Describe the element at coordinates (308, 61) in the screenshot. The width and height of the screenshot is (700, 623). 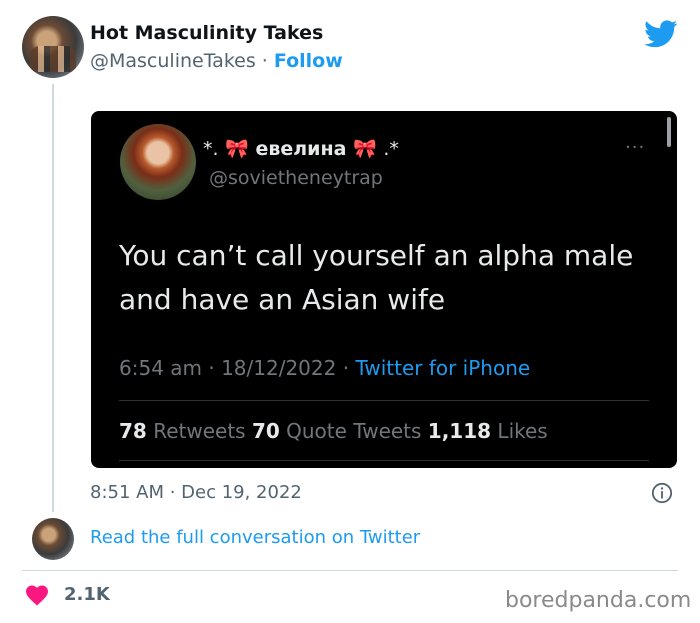
I see `follow-button: Follow` at that location.